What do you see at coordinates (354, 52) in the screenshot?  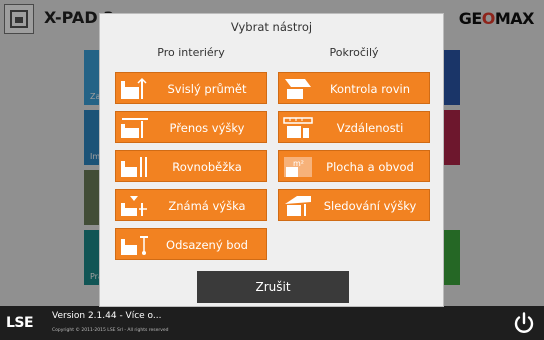 I see `column-header-advanced: Pokročilý` at bounding box center [354, 52].